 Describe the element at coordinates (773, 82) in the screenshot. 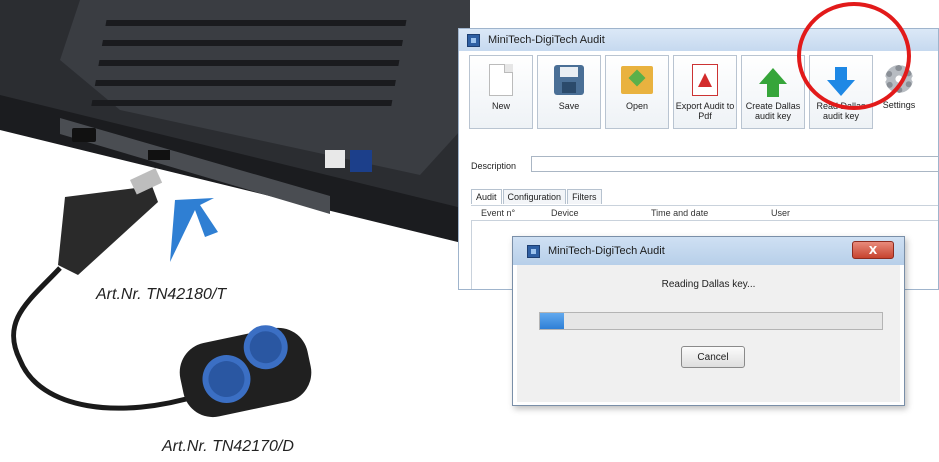

I see `up-arrow-icon` at that location.